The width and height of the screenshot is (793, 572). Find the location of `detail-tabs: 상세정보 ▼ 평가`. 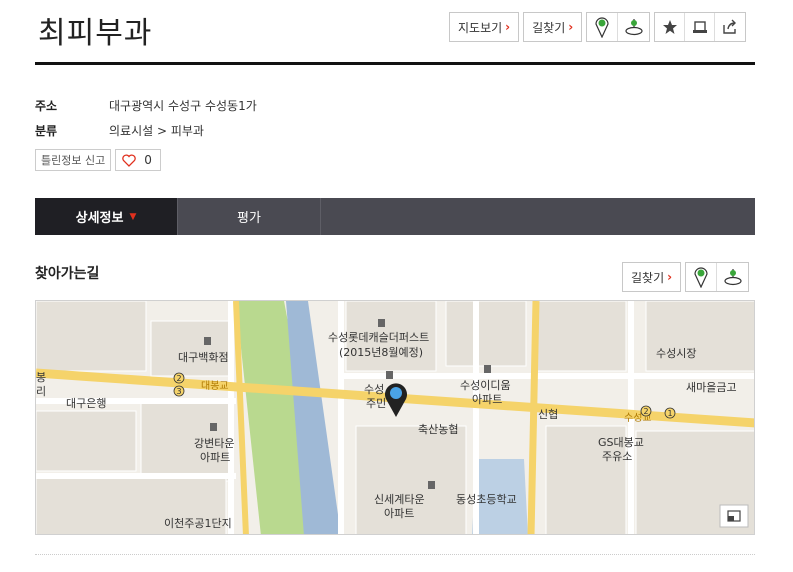

detail-tabs: 상세정보 ▼ 평가 is located at coordinates (395, 216).